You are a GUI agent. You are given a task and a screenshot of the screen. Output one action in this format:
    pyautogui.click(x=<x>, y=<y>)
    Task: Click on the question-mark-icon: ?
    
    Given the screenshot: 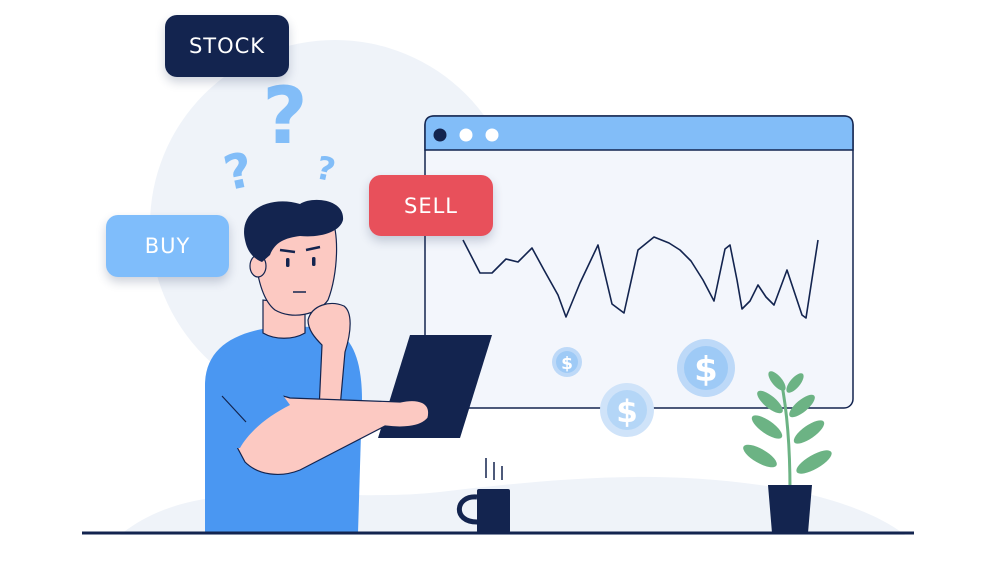 What is the action you would take?
    pyautogui.click(x=284, y=117)
    